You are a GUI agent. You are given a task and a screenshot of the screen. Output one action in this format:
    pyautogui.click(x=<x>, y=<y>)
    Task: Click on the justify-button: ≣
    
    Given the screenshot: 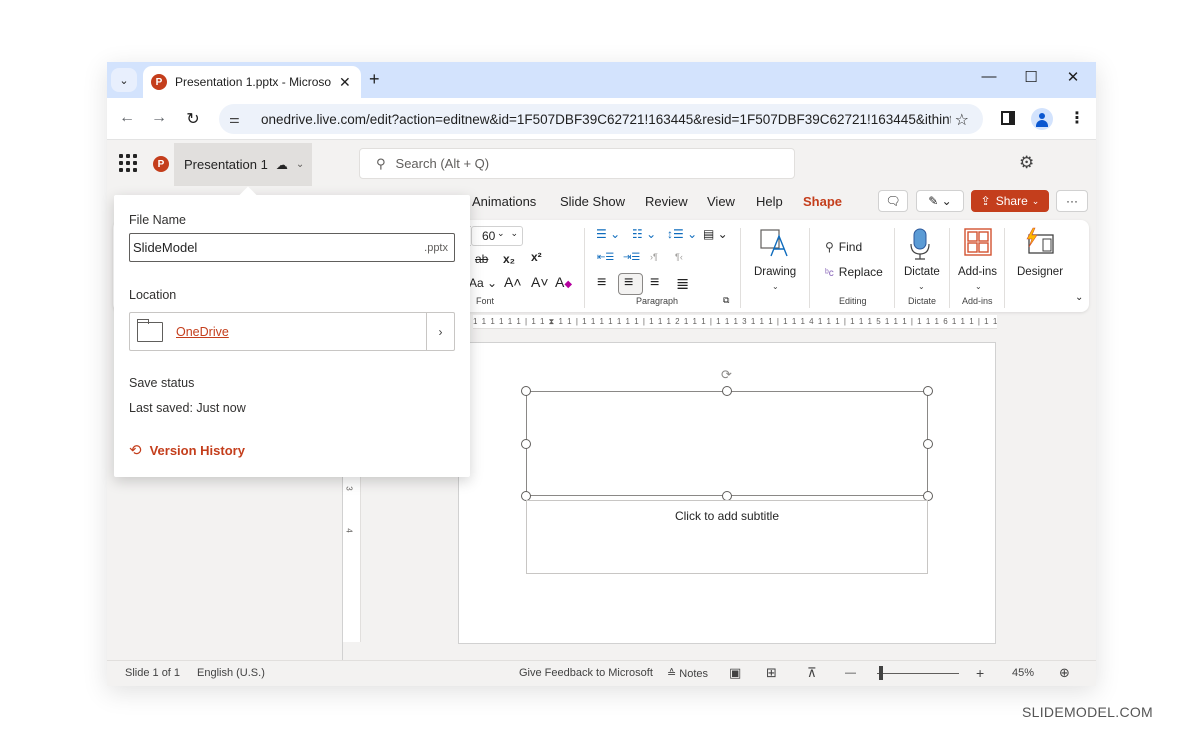 What is the action you would take?
    pyautogui.click(x=682, y=284)
    